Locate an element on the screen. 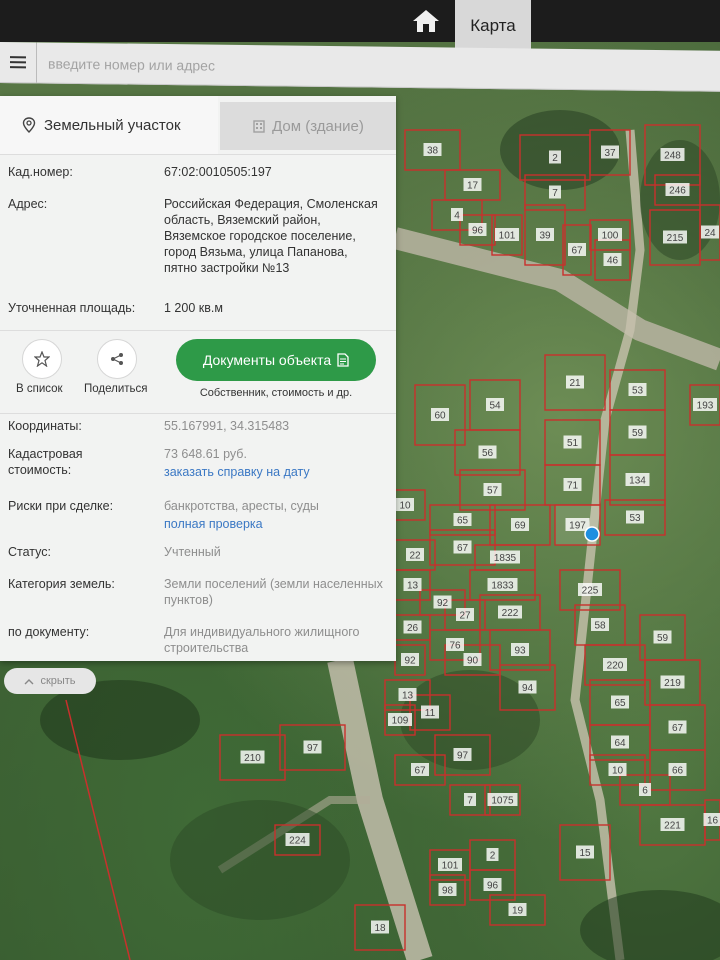 Image resolution: width=720 pixels, height=960 pixels. plot-number-label: 210 is located at coordinates (252, 758).